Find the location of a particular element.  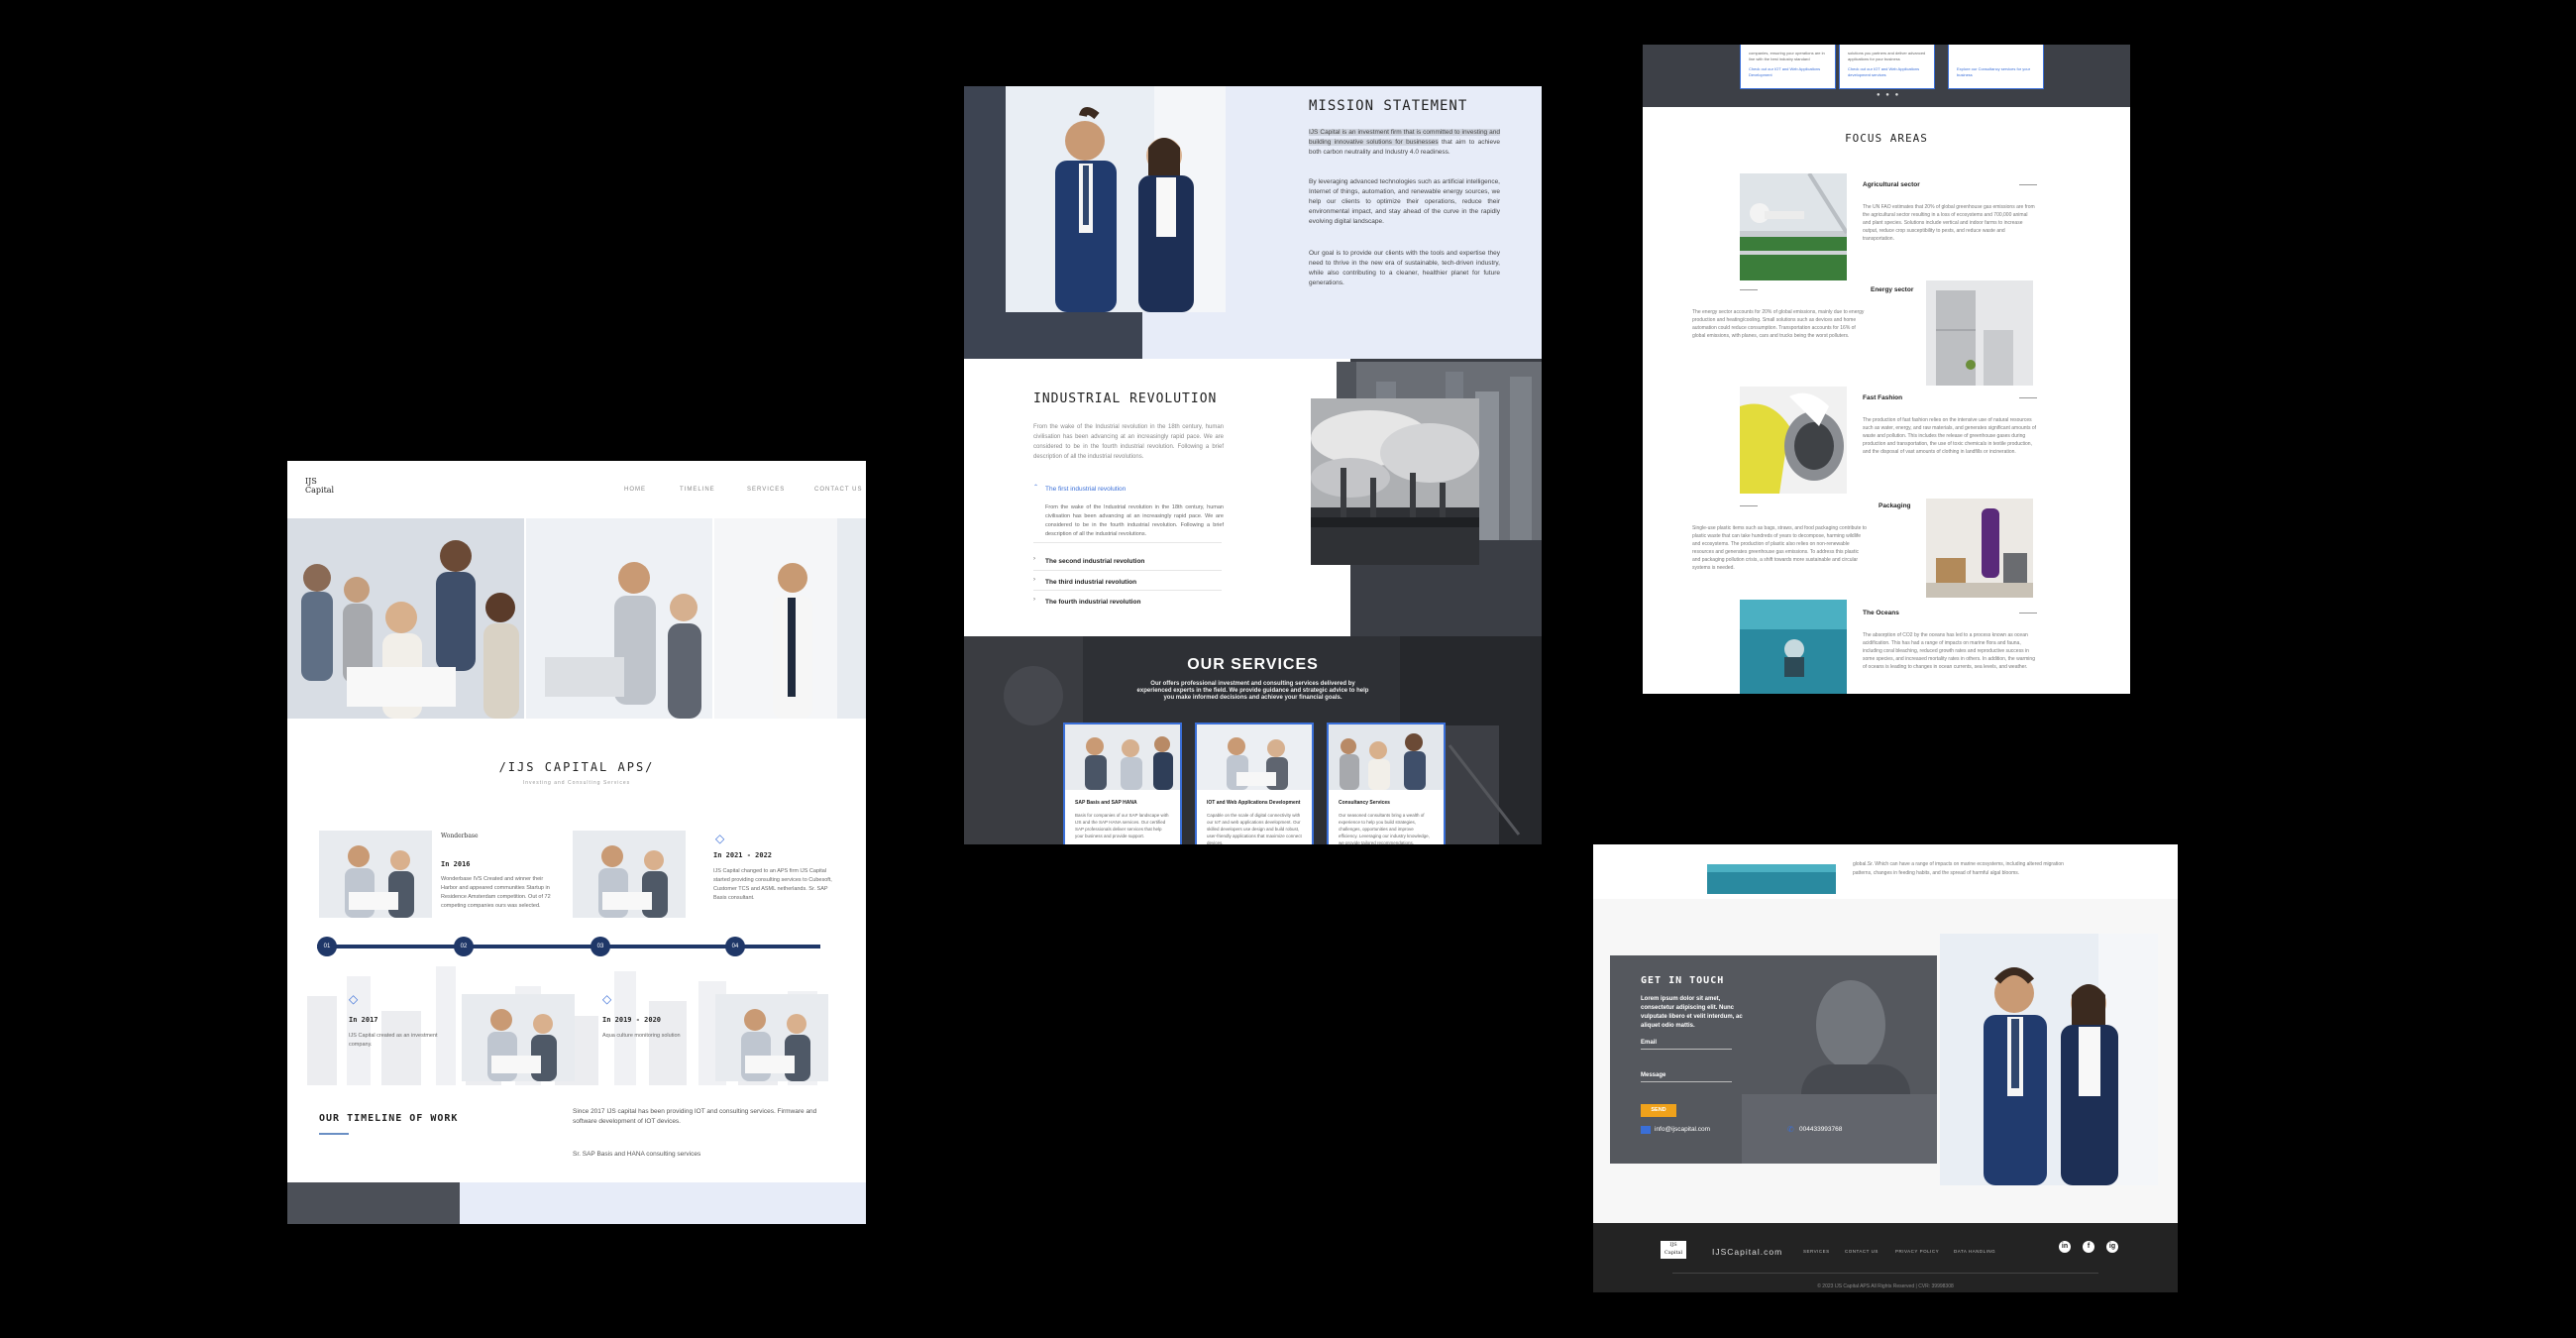

contact-email: info@ijscapital.com is located at coordinates (1682, 1129).